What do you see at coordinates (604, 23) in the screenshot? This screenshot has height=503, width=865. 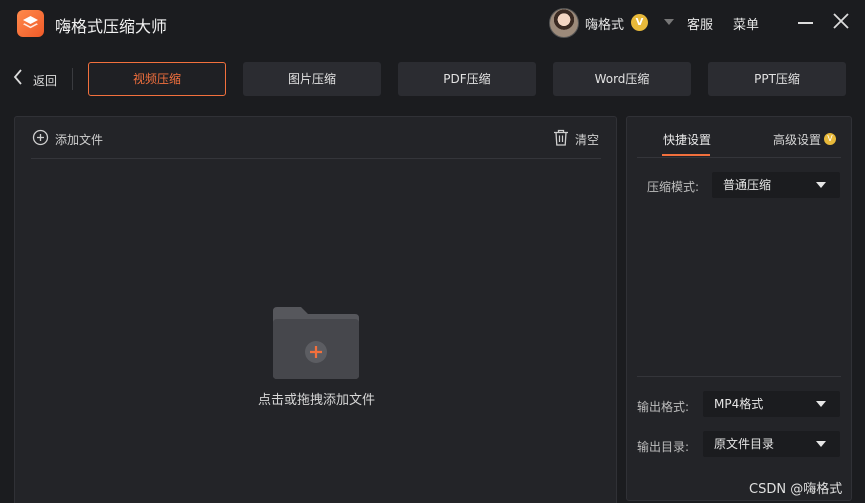 I see `username: 嗨格式` at bounding box center [604, 23].